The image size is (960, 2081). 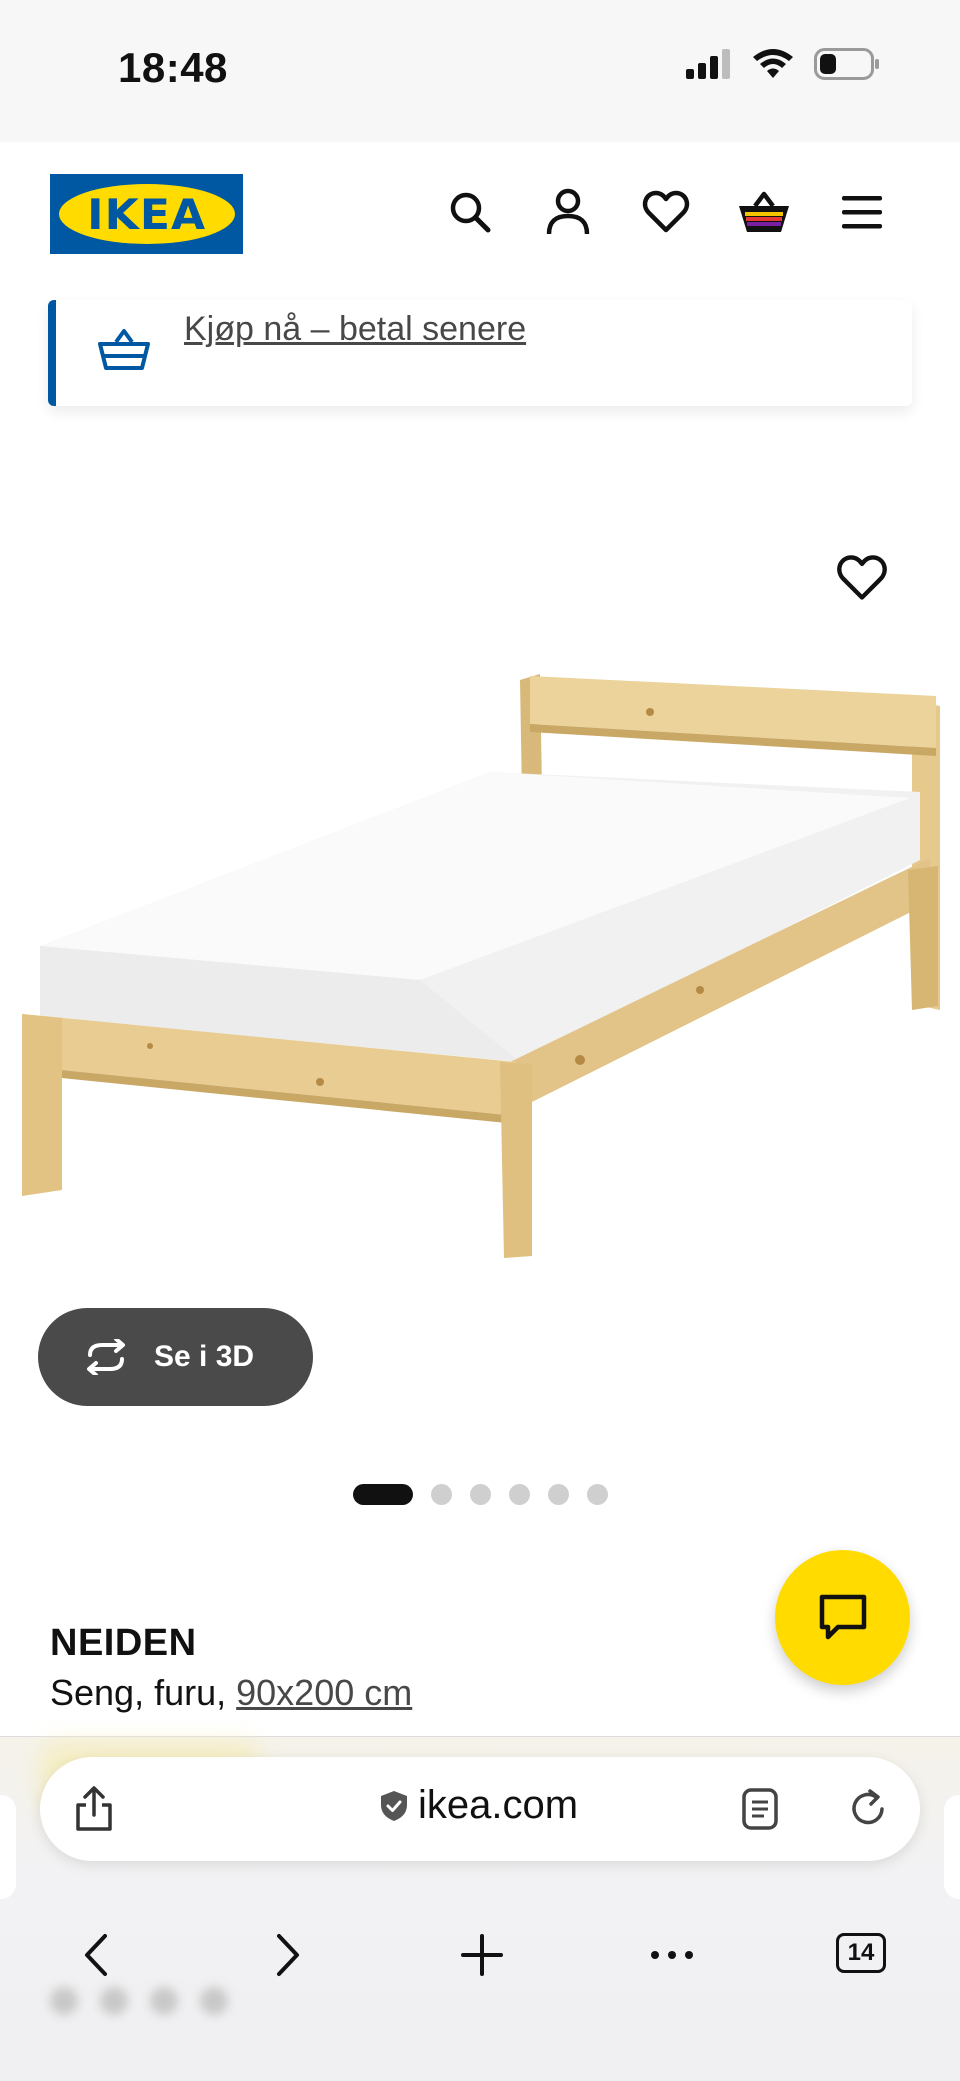 What do you see at coordinates (773, 63) in the screenshot?
I see `wifi-icon` at bounding box center [773, 63].